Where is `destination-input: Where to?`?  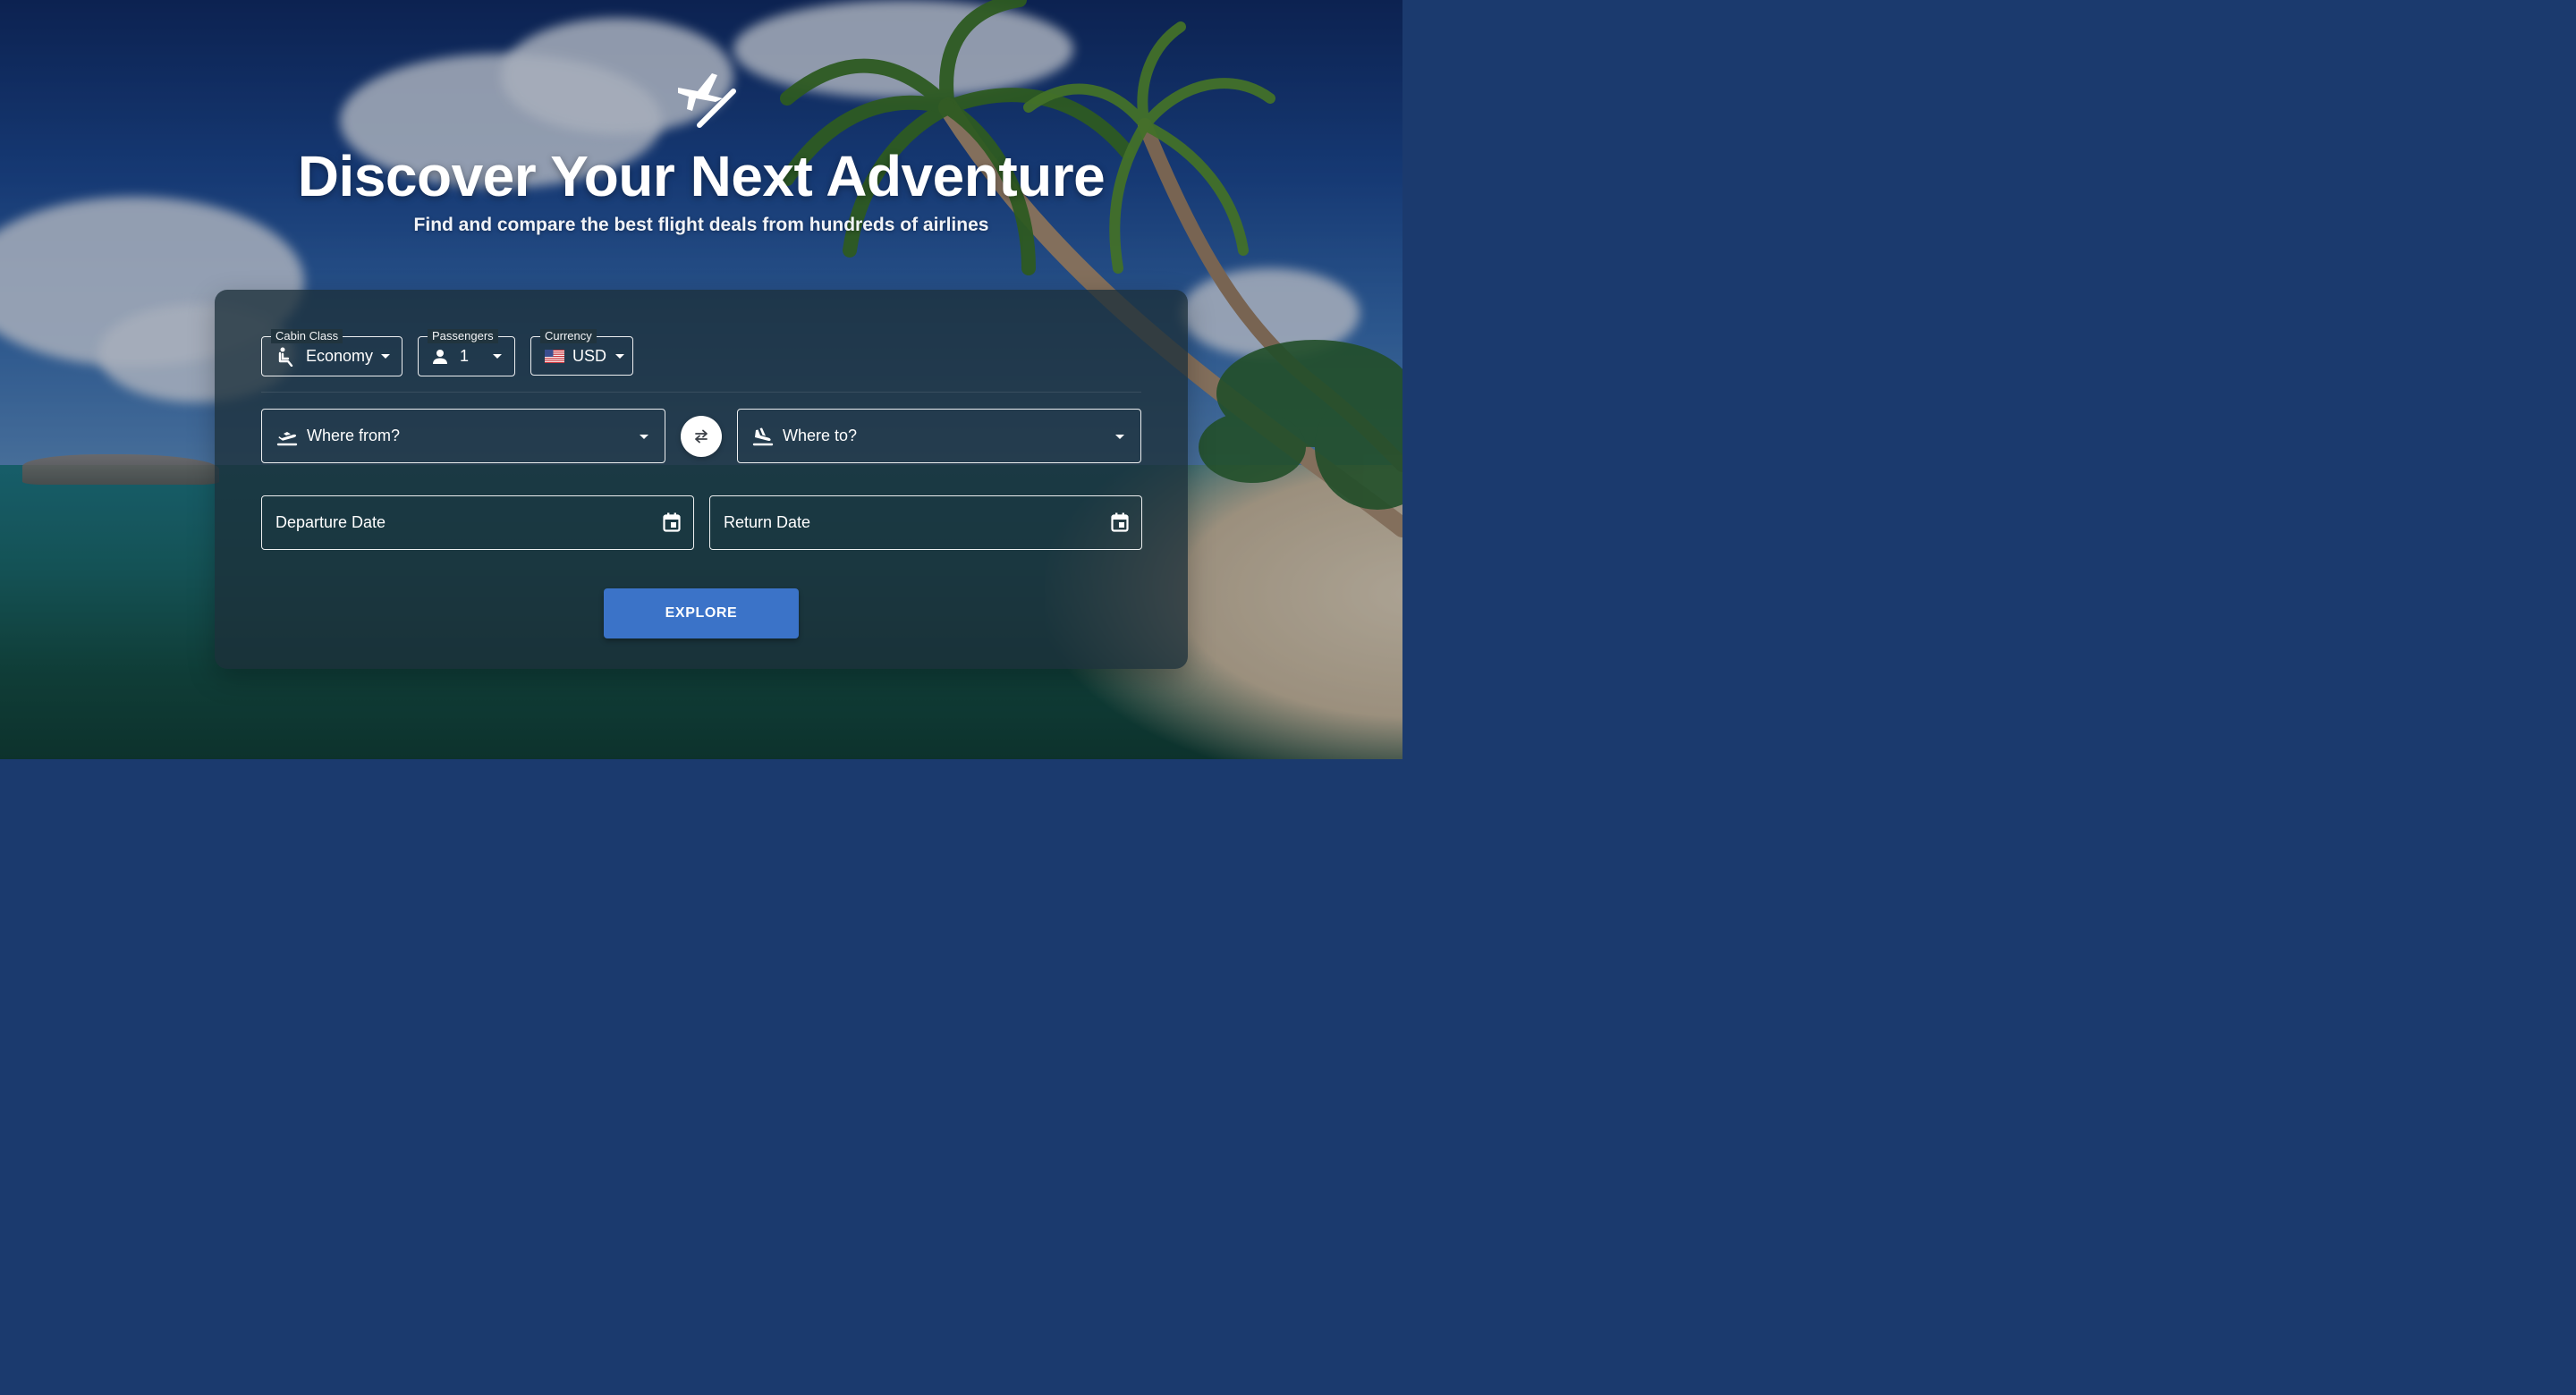 destination-input: Where to? is located at coordinates (939, 436).